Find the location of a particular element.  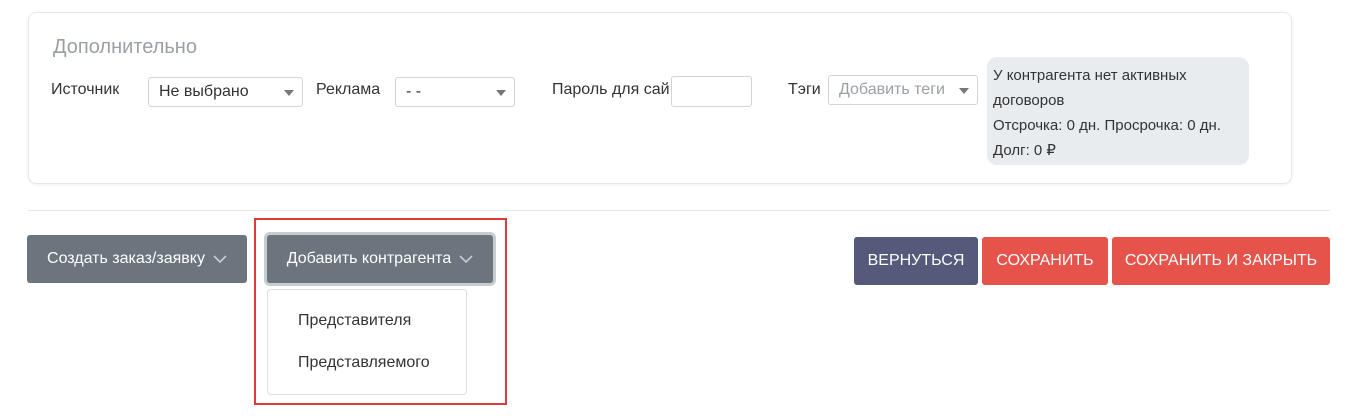

ad-label: Реклама is located at coordinates (348, 89).